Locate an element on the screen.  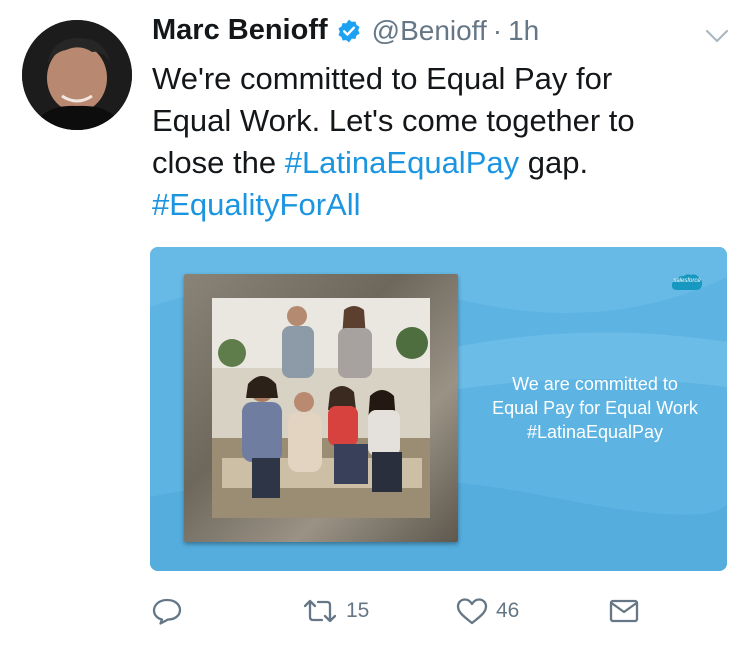
tweet-text-segment: close the is located at coordinates (218, 162).